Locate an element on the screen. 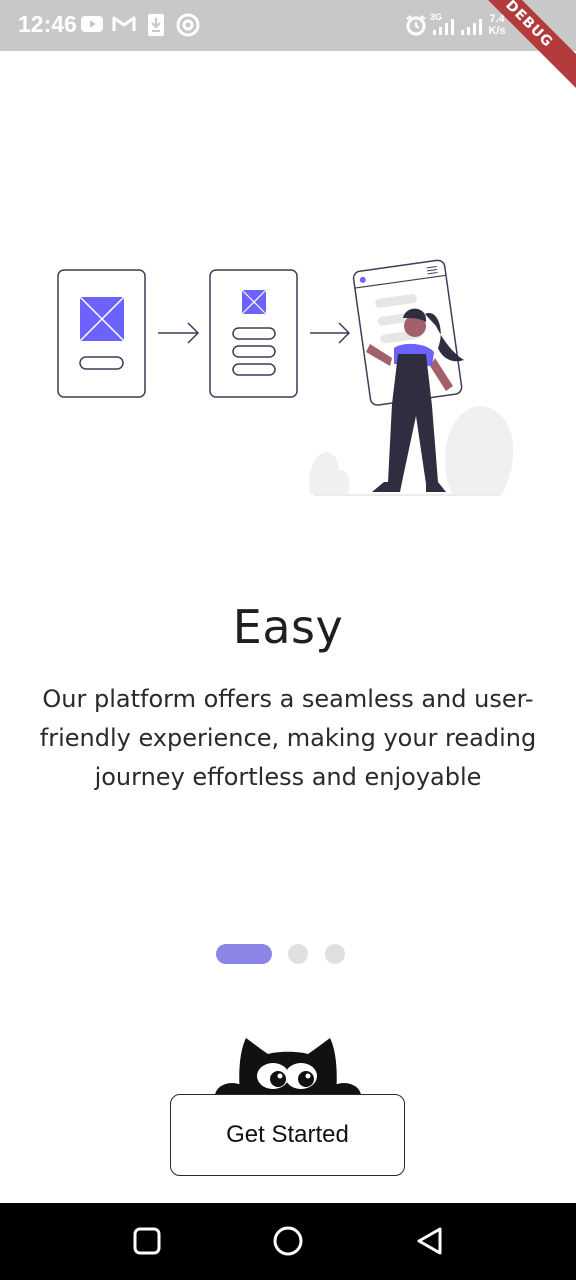  gmail-icon is located at coordinates (124, 23).